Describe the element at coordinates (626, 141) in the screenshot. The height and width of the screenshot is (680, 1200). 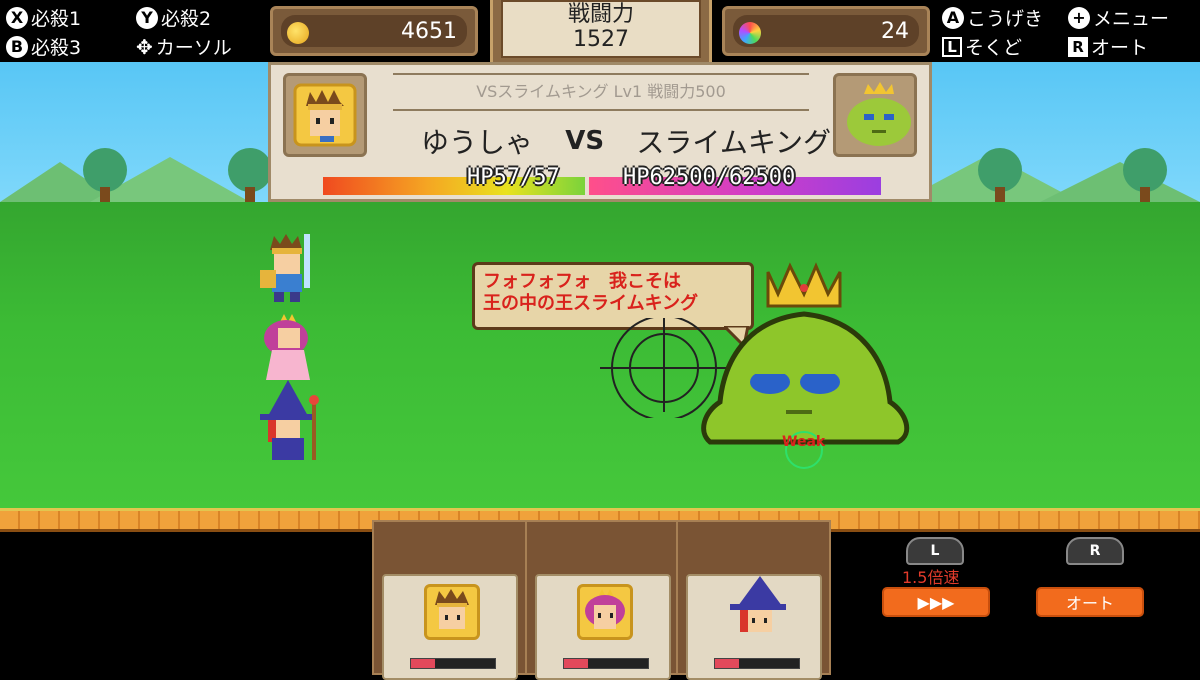
I see `battle-matchup: ゆうしゃ VS スライムキング` at that location.